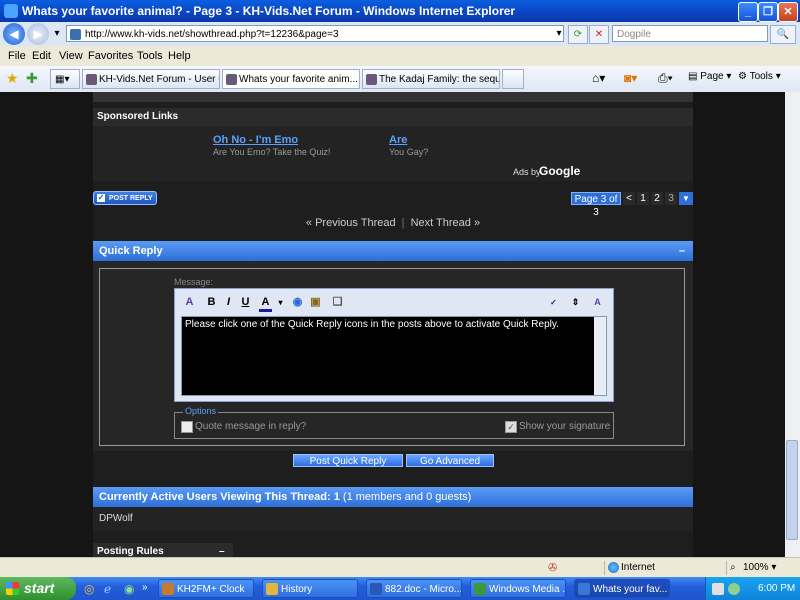 This screenshot has width=800, height=600. Describe the element at coordinates (351, 223) in the screenshot. I see `prev-thread-link: « Previous Thread` at that location.